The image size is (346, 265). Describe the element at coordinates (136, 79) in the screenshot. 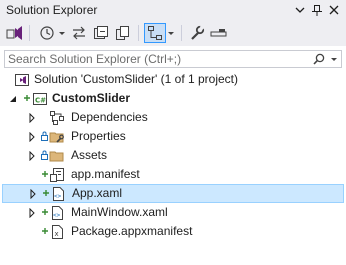

I see `solution-label: Solution 'CustomSlider' (1 of 1 project)` at that location.